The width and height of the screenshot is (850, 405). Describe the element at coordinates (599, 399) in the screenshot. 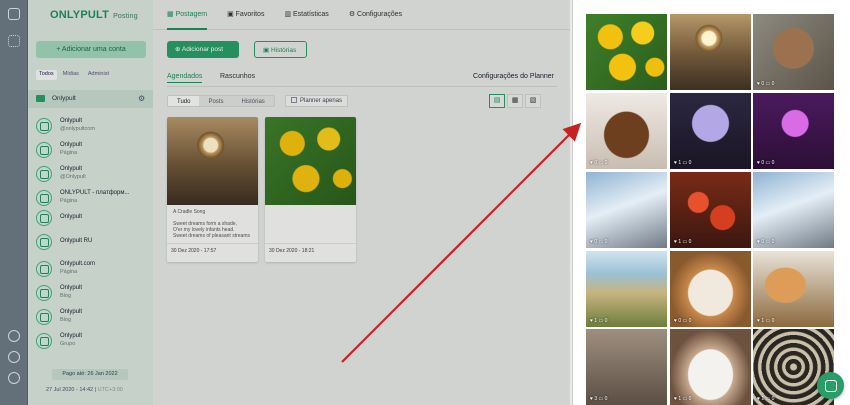

I see `photo-stats: ♥ 3 ▭ 0` at that location.